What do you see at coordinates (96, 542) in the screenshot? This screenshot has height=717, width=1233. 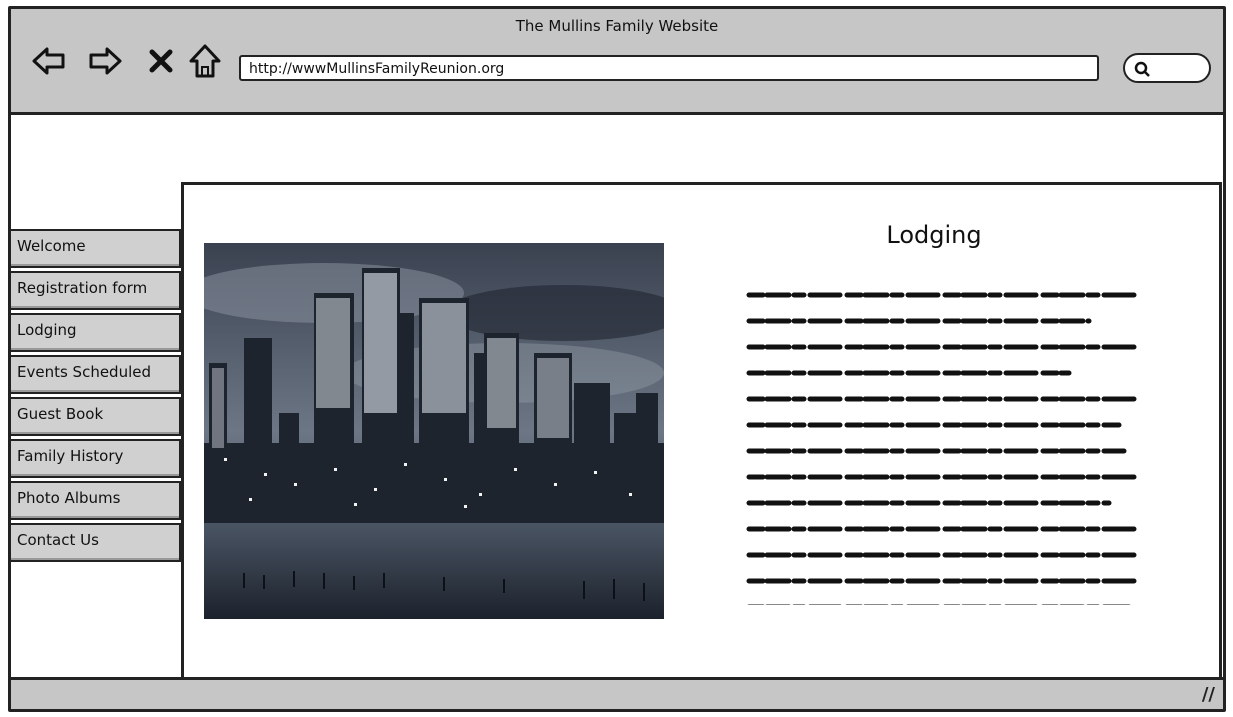 I see `sidebar-item-contact-us: Contact Us` at bounding box center [96, 542].